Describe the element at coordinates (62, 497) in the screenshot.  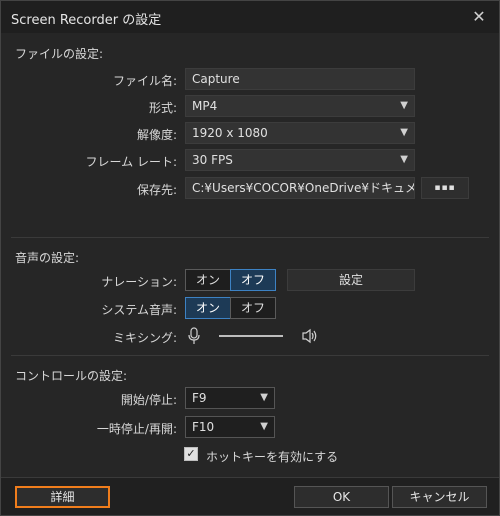
I see `details-button: 詳細` at that location.